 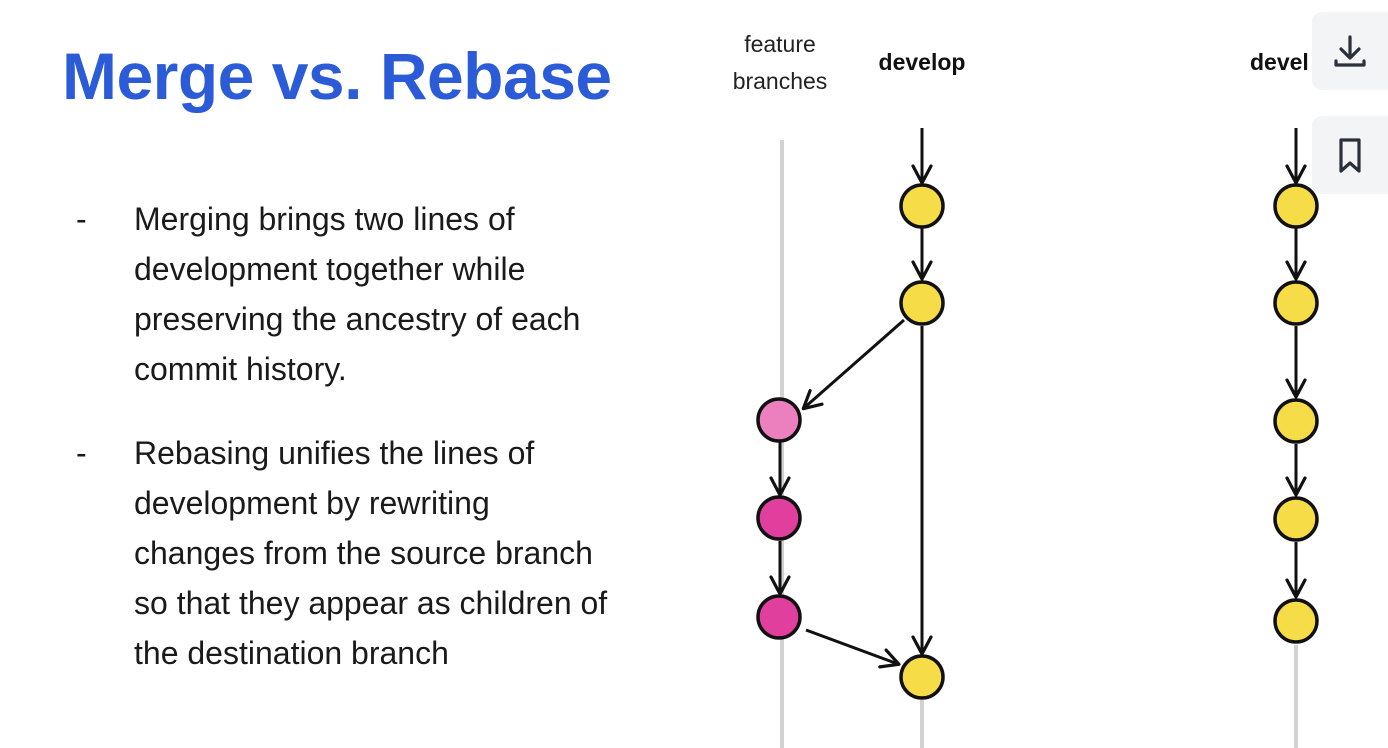 I want to click on slide-title: Merge vs. Rebase, so click(x=337, y=76).